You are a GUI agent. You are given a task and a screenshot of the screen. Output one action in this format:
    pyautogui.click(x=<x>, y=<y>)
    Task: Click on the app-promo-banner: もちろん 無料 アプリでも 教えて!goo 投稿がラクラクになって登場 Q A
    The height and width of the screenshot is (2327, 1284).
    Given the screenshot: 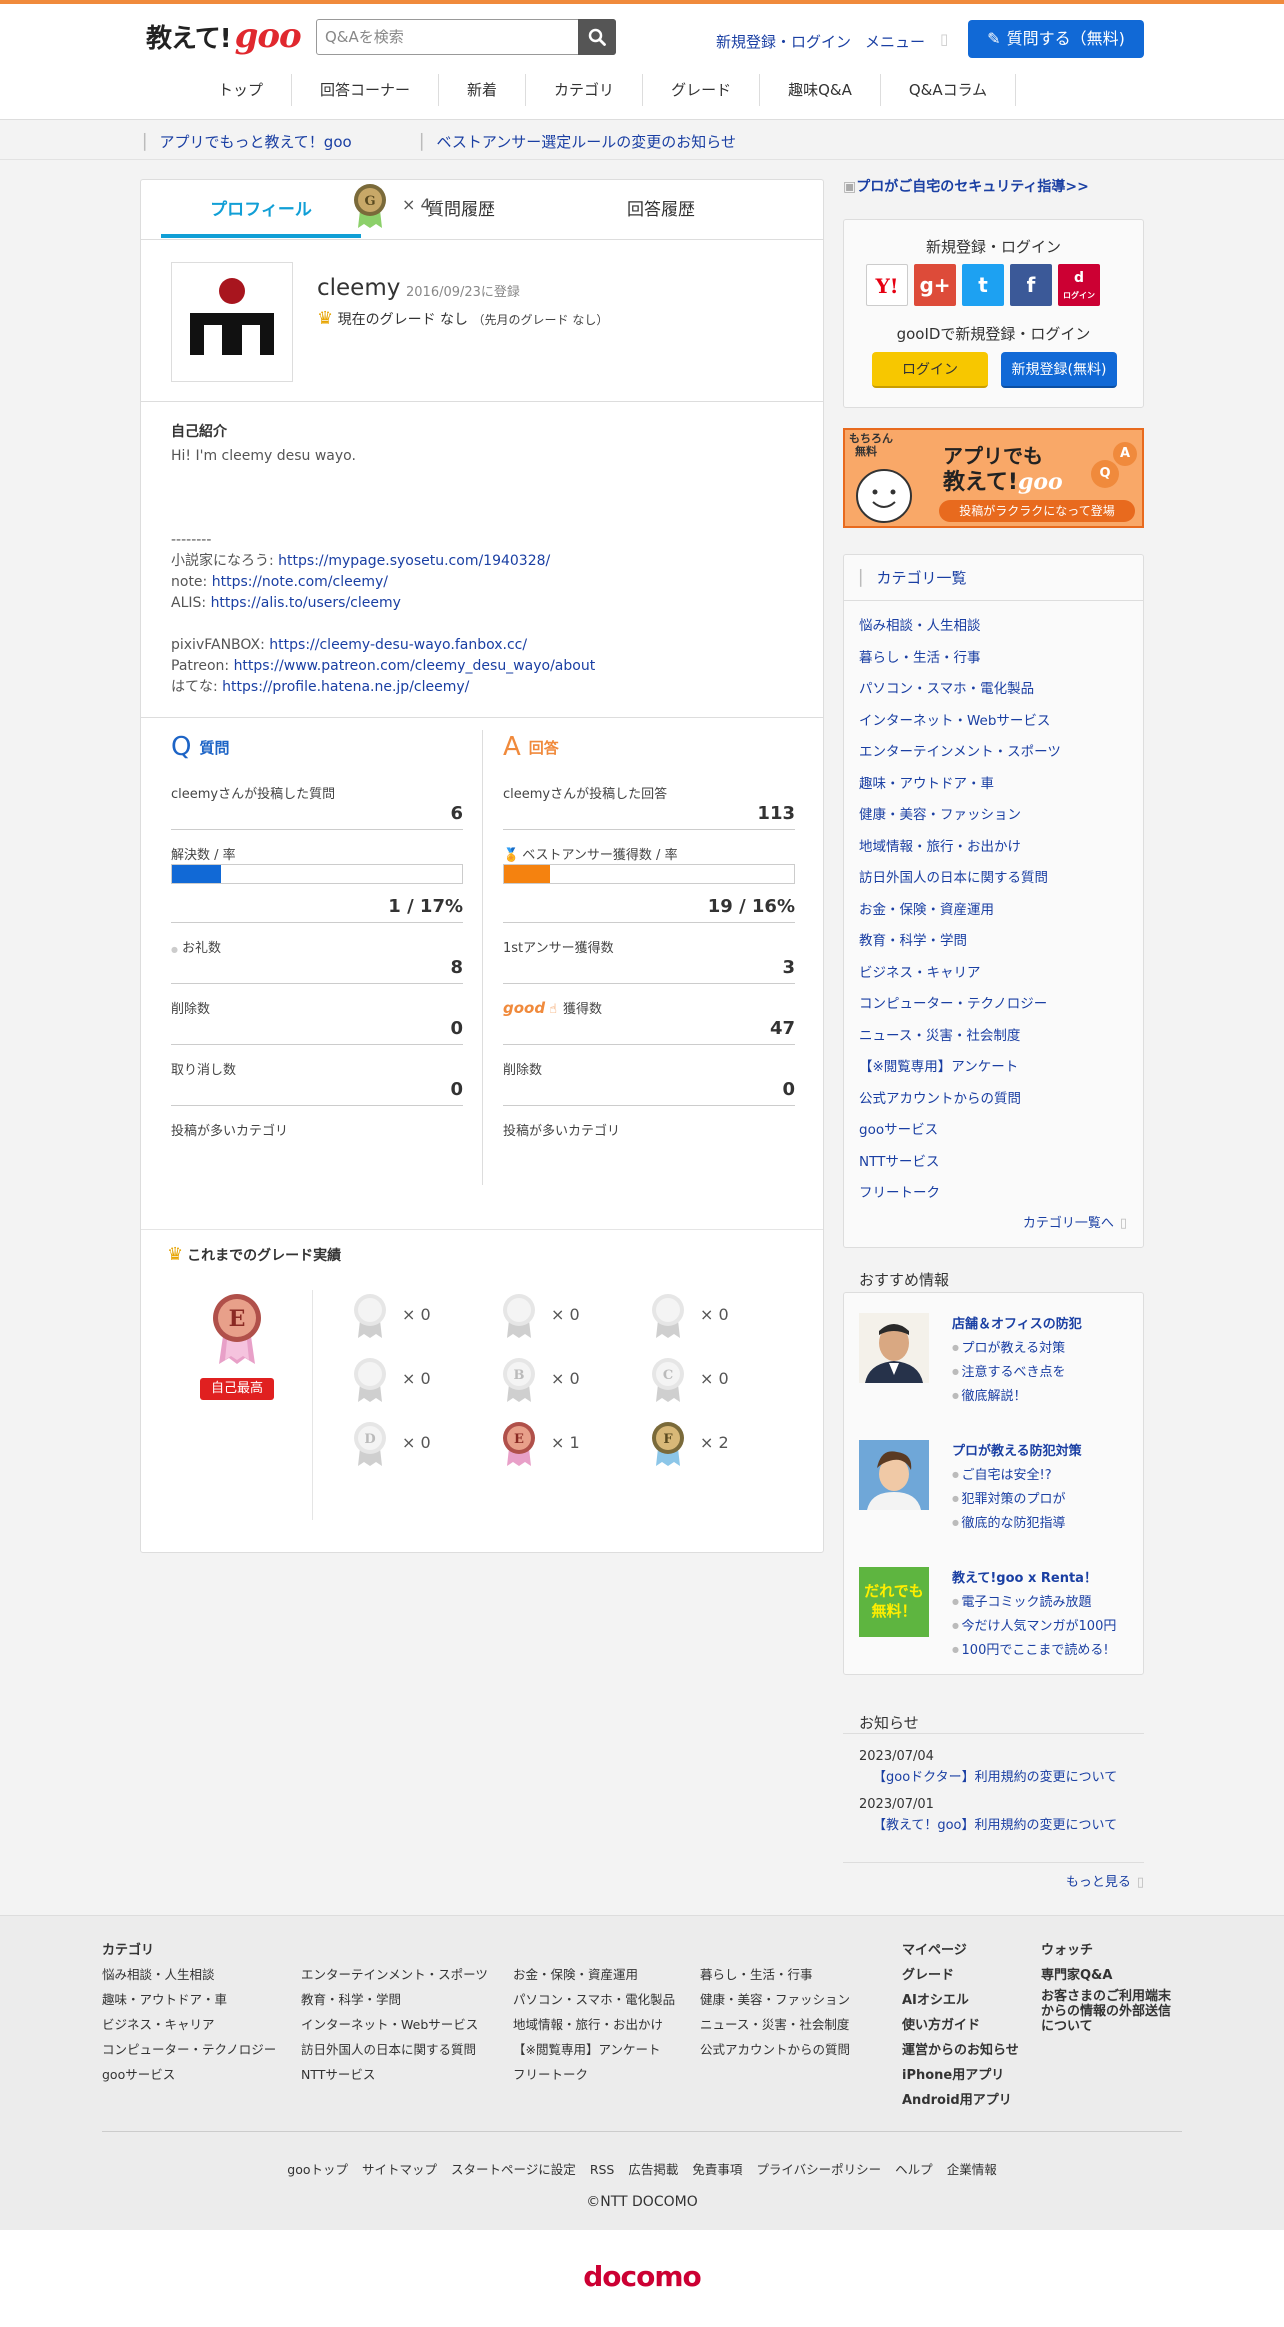 What is the action you would take?
    pyautogui.click(x=993, y=478)
    